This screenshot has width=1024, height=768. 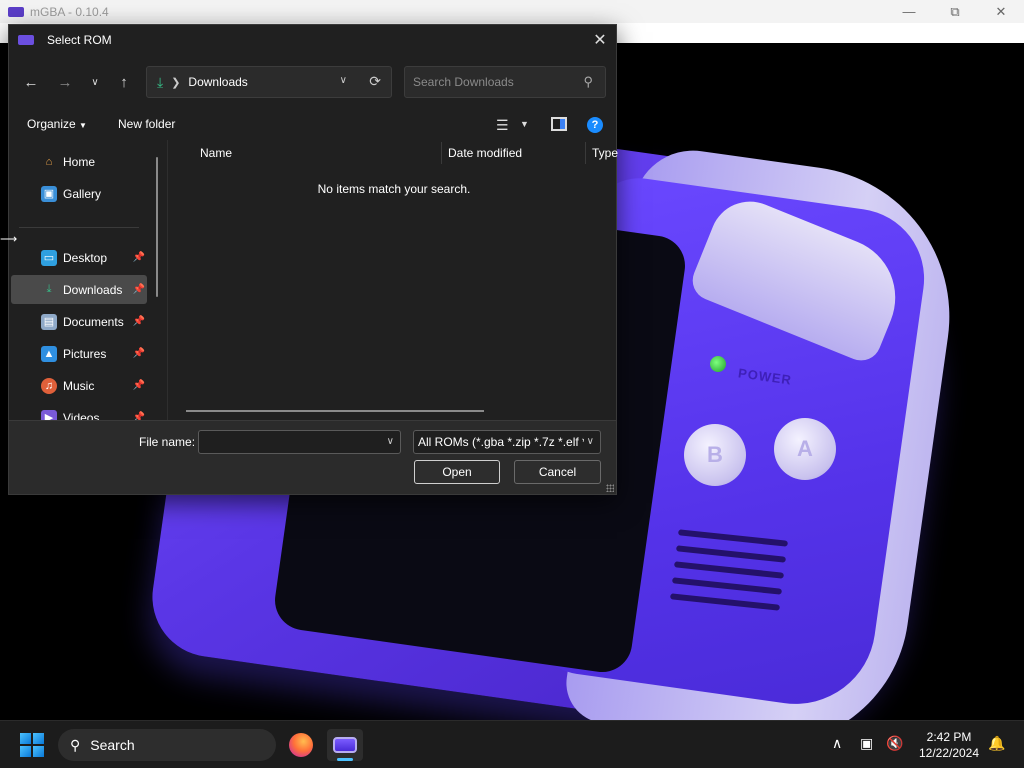 I want to click on gba-a-button: A, so click(x=805, y=449).